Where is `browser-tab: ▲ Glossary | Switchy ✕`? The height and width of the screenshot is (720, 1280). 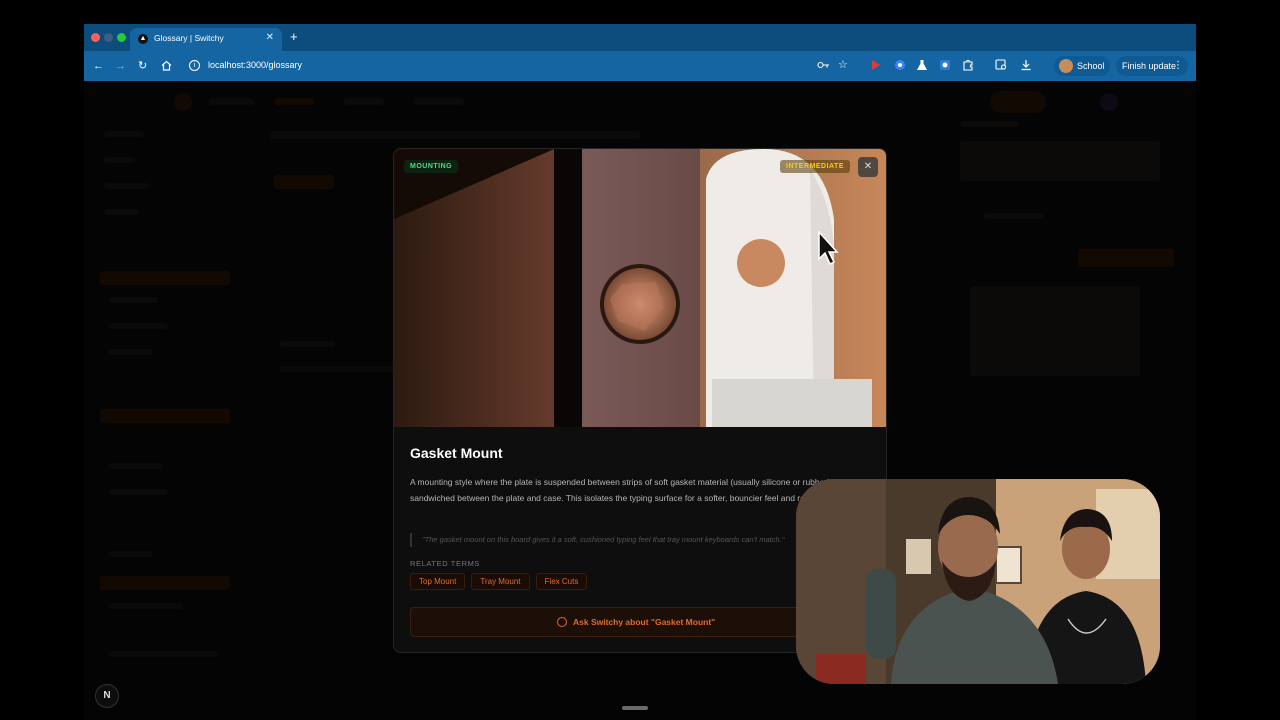 browser-tab: ▲ Glossary | Switchy ✕ is located at coordinates (206, 39).